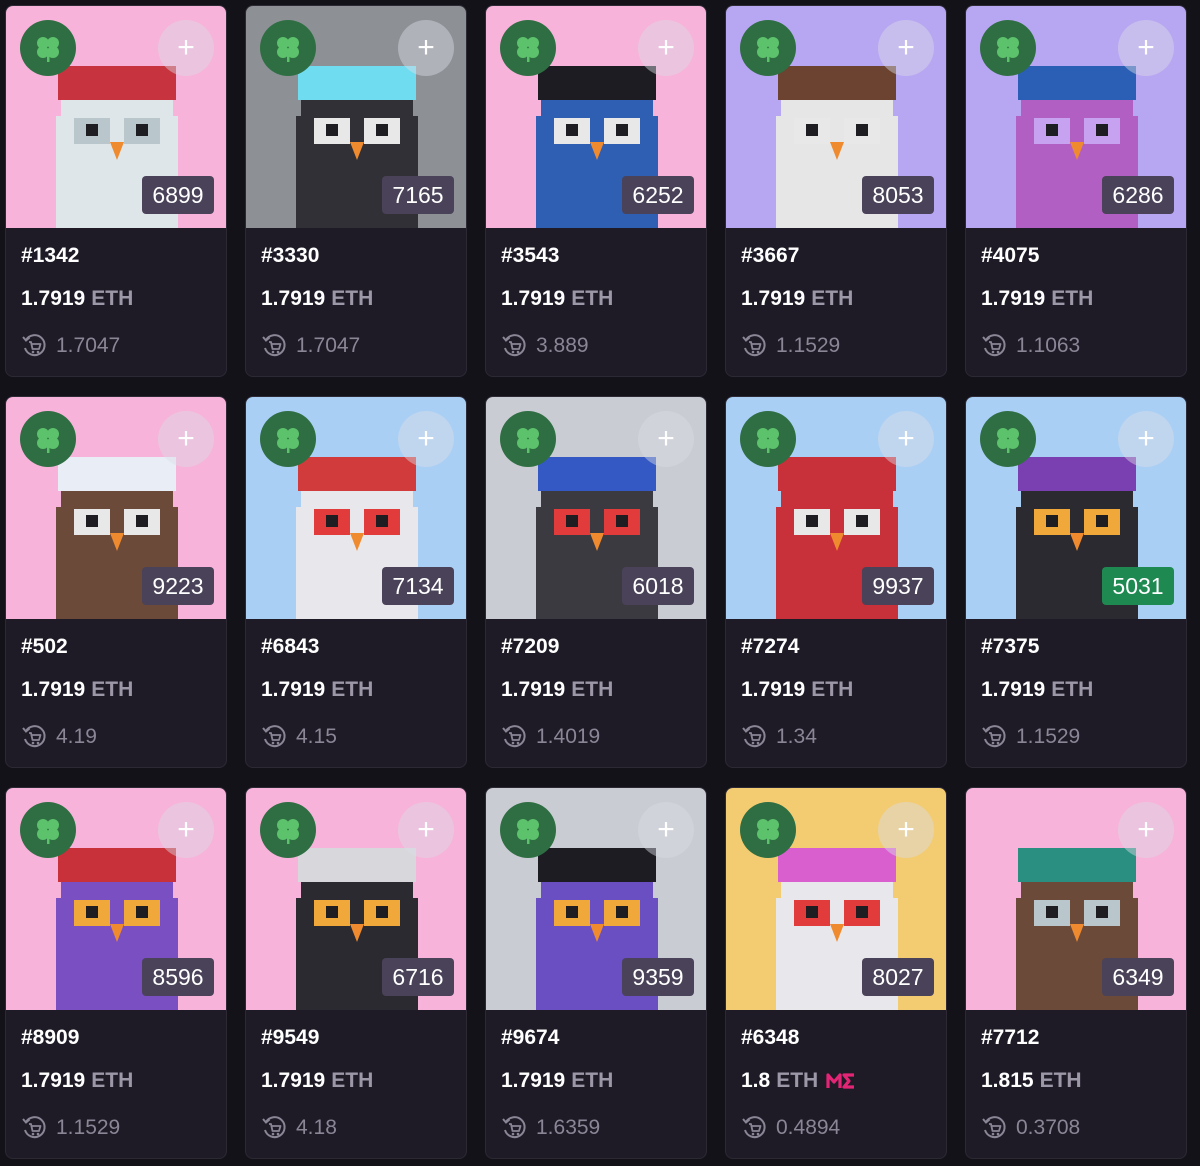  I want to click on card-info: #9674 1.7919 ETH 1.6359, so click(596, 1084).